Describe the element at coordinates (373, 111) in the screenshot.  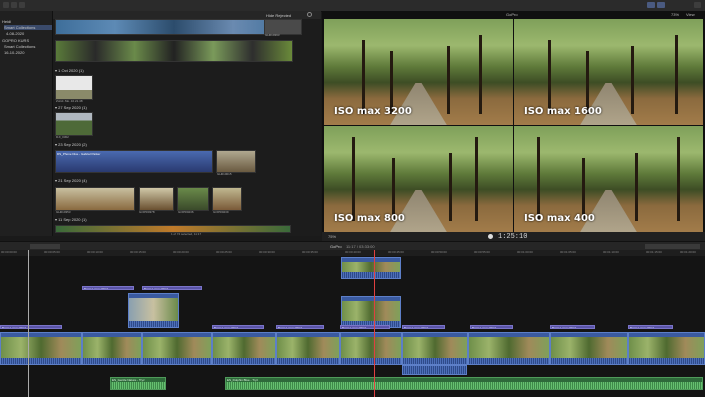
I see `iso-label: ISO max 3200` at that location.